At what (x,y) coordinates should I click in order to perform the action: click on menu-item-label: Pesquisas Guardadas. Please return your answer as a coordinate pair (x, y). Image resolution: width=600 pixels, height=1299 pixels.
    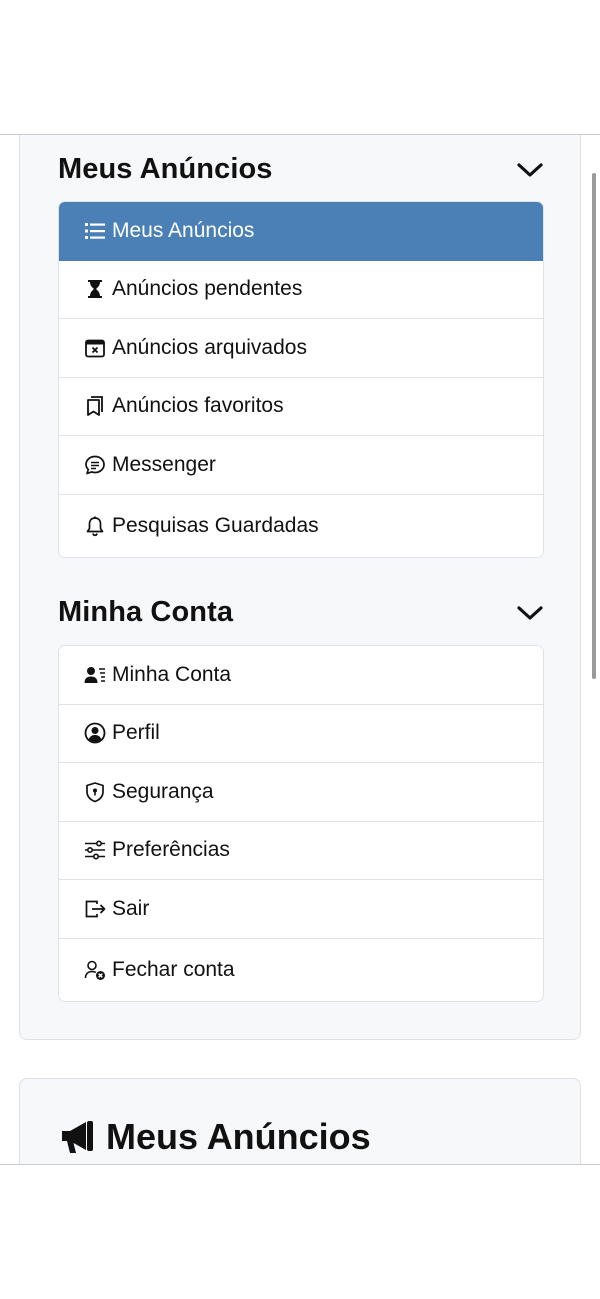
    Looking at the image, I should click on (215, 525).